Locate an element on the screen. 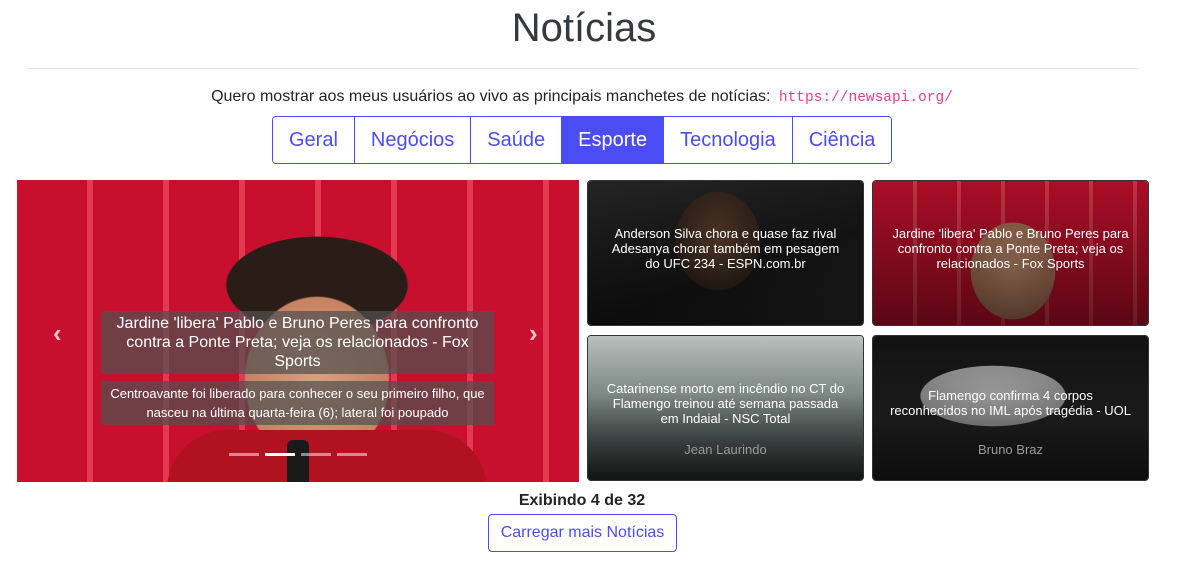 The height and width of the screenshot is (582, 1193). tab-geral: Geral is located at coordinates (314, 140).